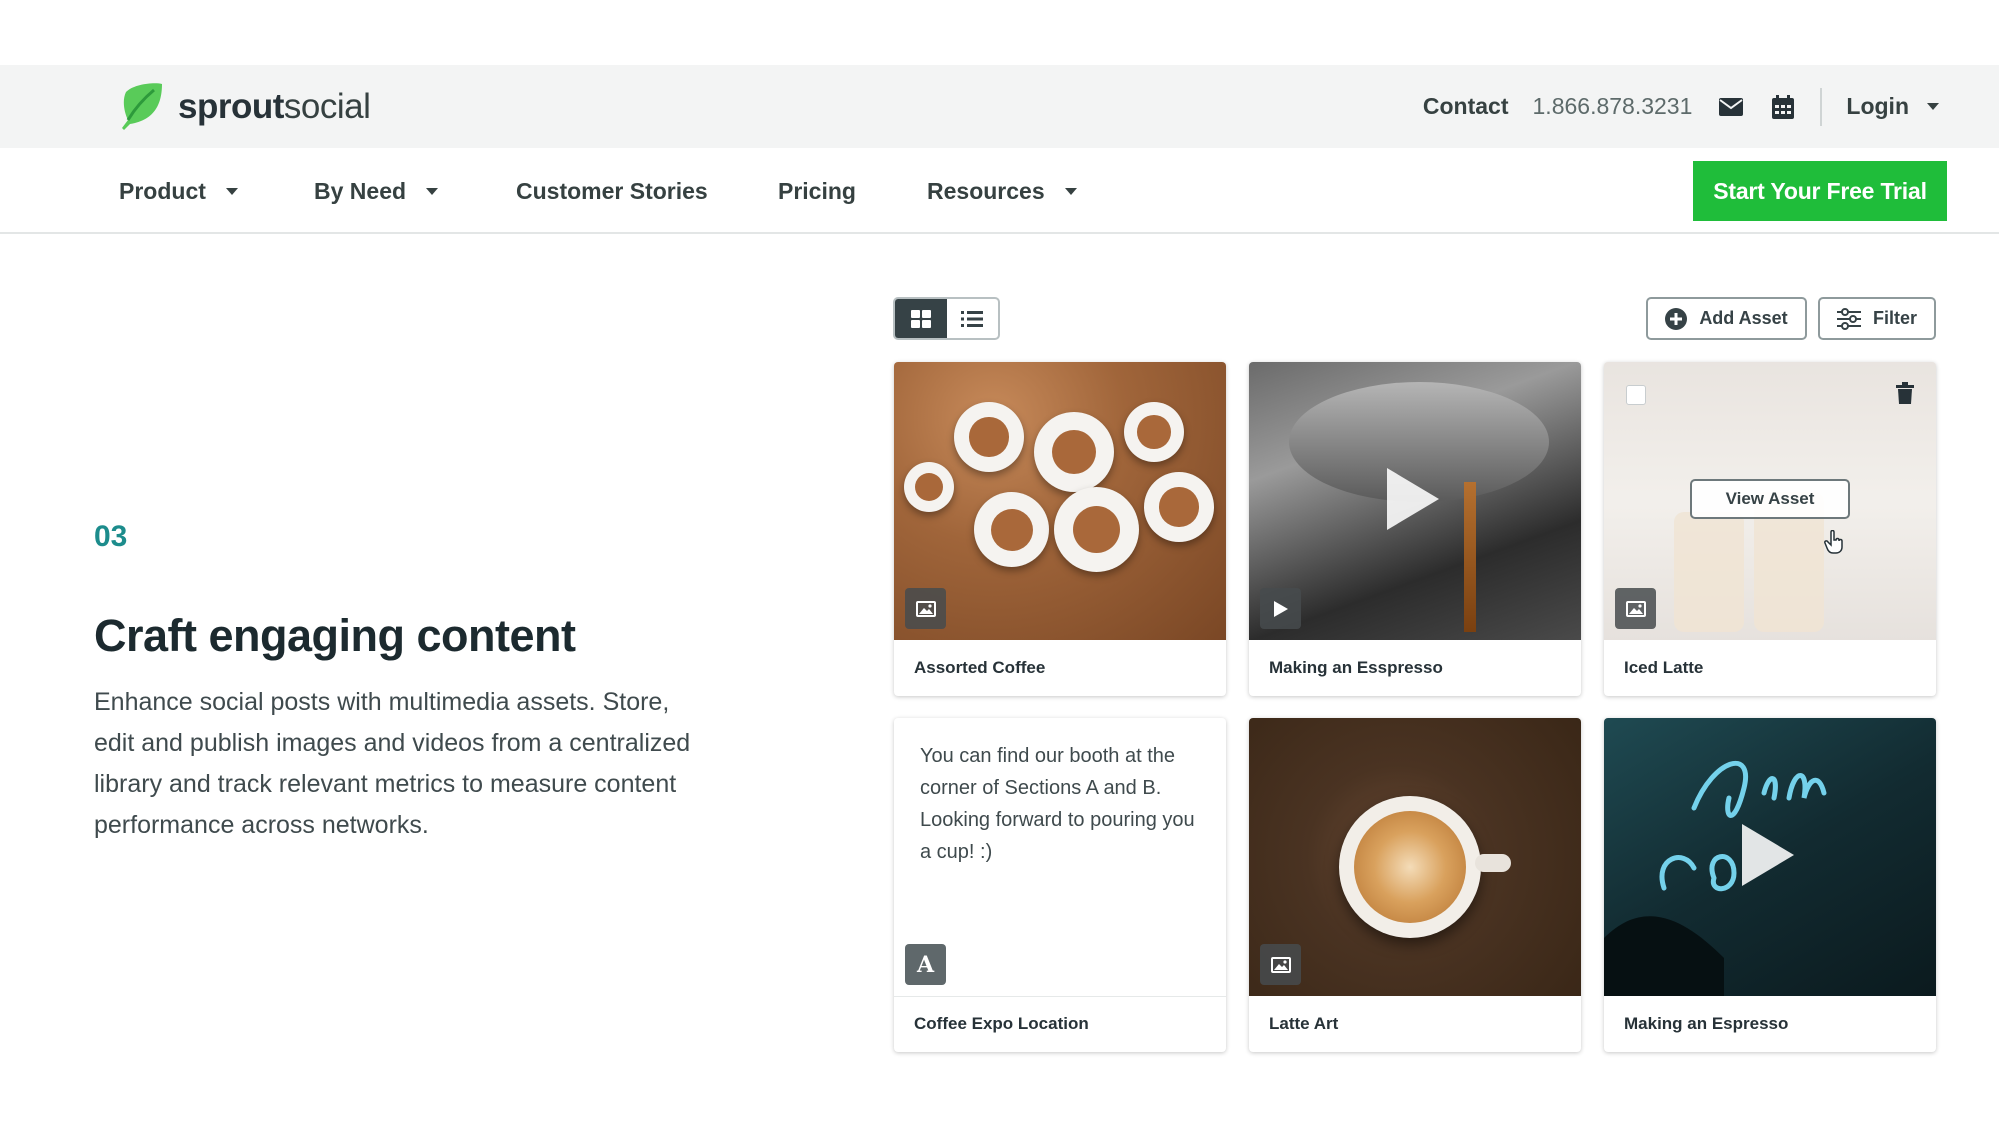  Describe the element at coordinates (162, 190) in the screenshot. I see `nav-label: Product` at that location.